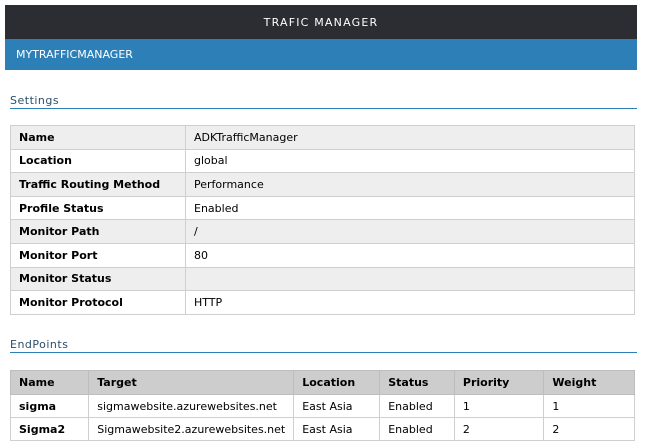 The height and width of the screenshot is (448, 646). I want to click on profile-title-bar: MYTRAFFICMANAGER, so click(321, 54).